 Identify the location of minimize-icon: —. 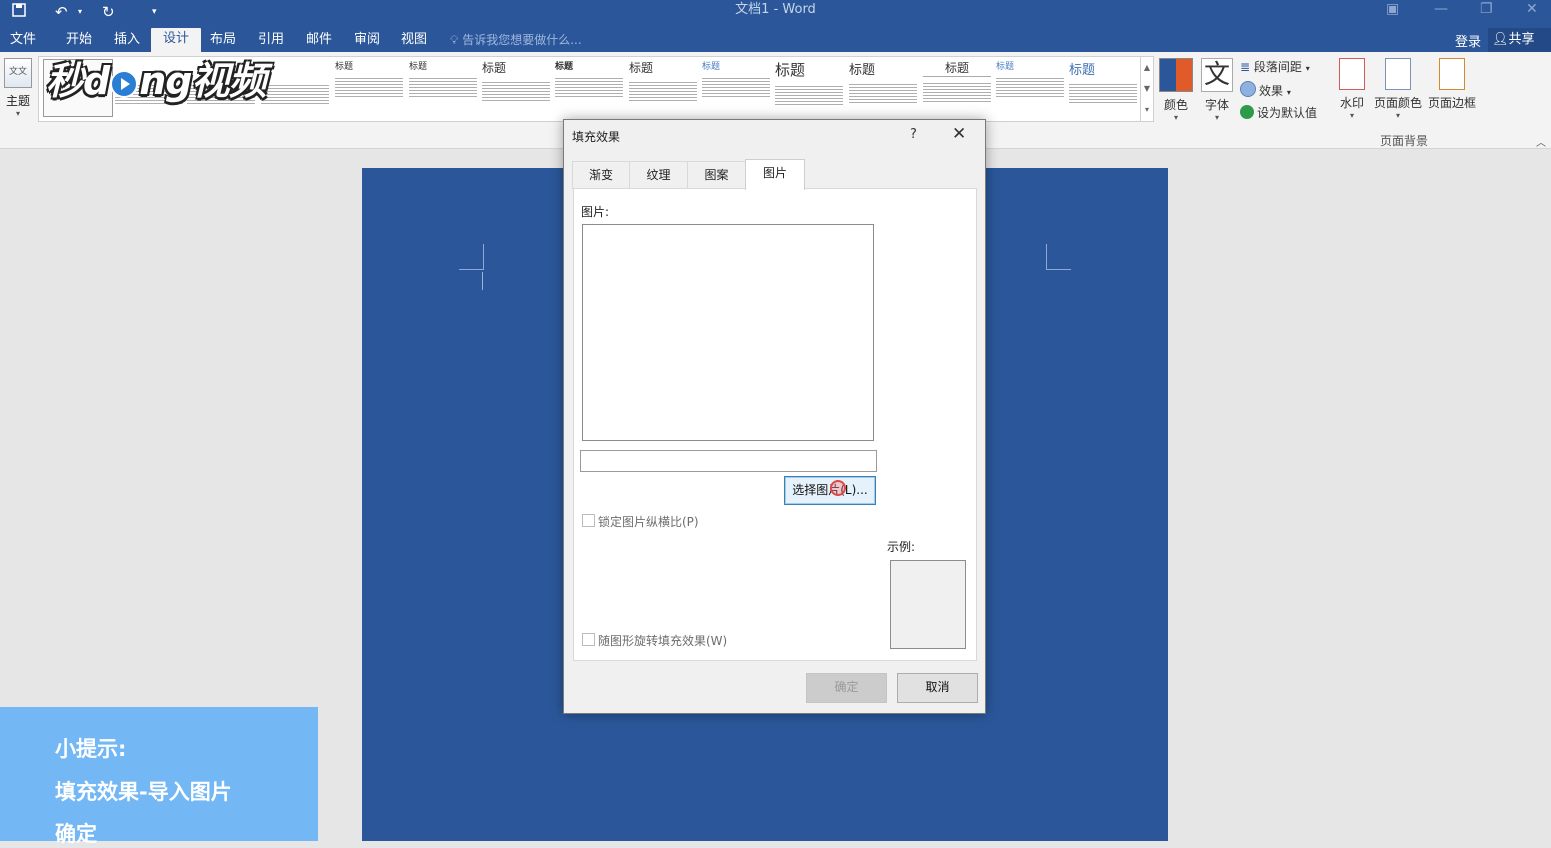
(1441, 9).